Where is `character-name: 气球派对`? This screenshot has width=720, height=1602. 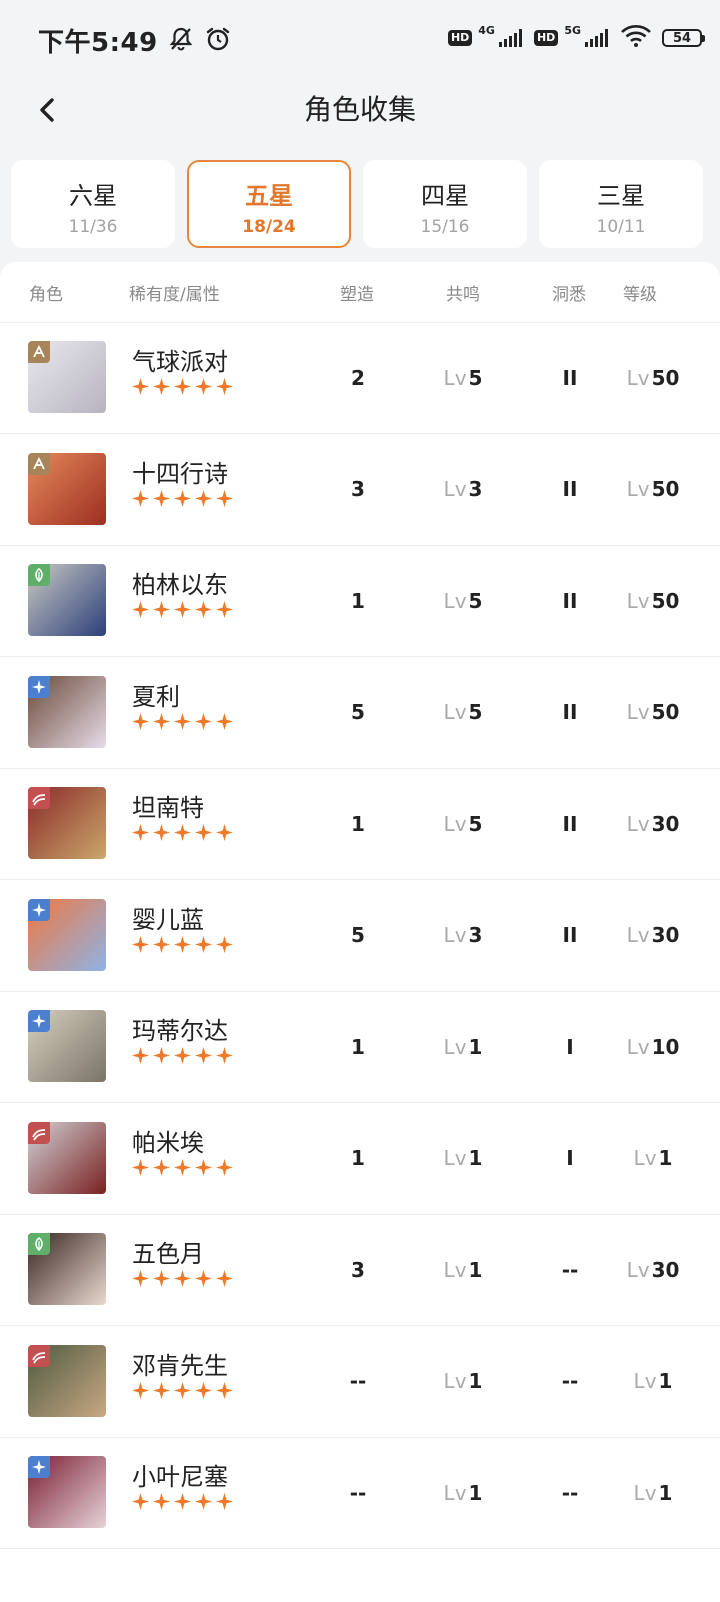 character-name: 气球派对 is located at coordinates (180, 362).